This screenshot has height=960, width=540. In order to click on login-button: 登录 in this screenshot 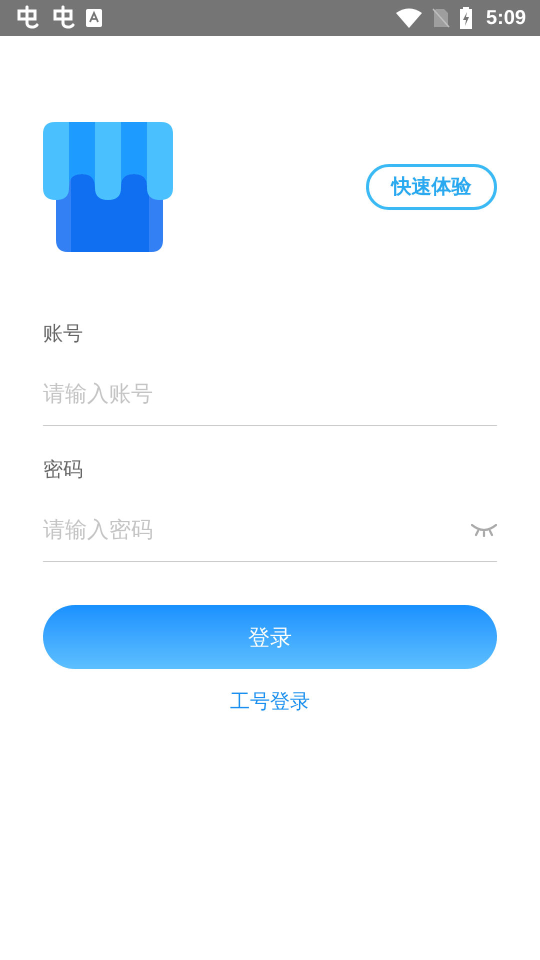, I will do `click(270, 637)`.